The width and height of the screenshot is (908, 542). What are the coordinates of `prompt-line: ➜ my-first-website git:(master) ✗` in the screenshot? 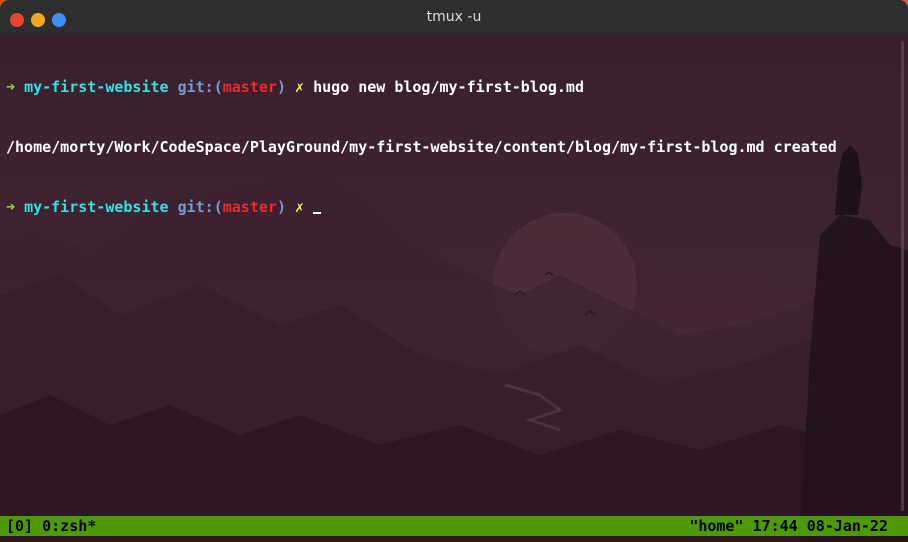 It's located at (452, 207).